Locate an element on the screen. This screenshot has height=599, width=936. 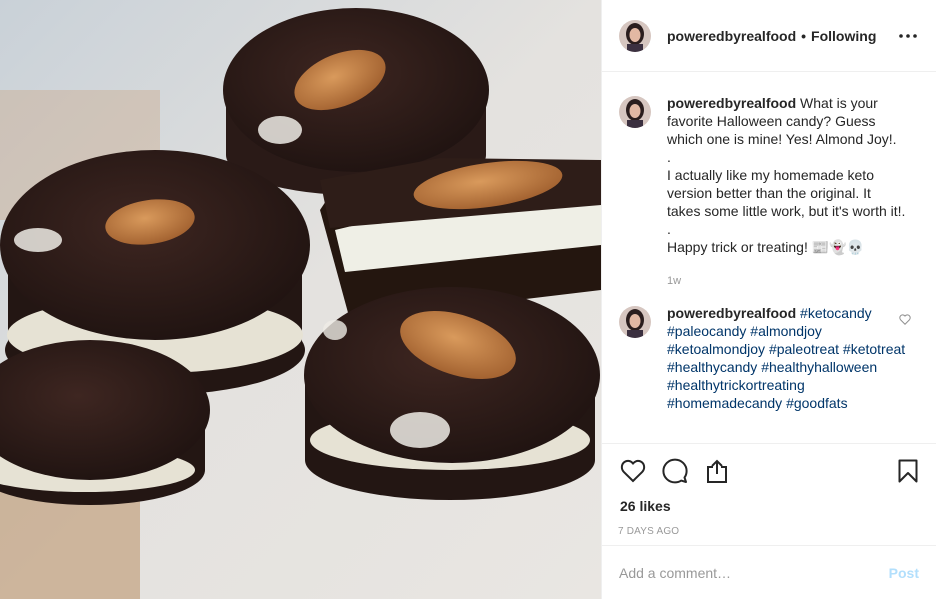
share-icon is located at coordinates (717, 471).